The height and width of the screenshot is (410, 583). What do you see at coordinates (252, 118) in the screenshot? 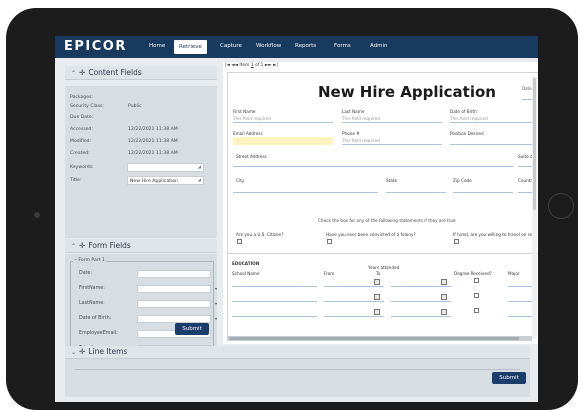
I see `first-name-hint: This field required` at bounding box center [252, 118].